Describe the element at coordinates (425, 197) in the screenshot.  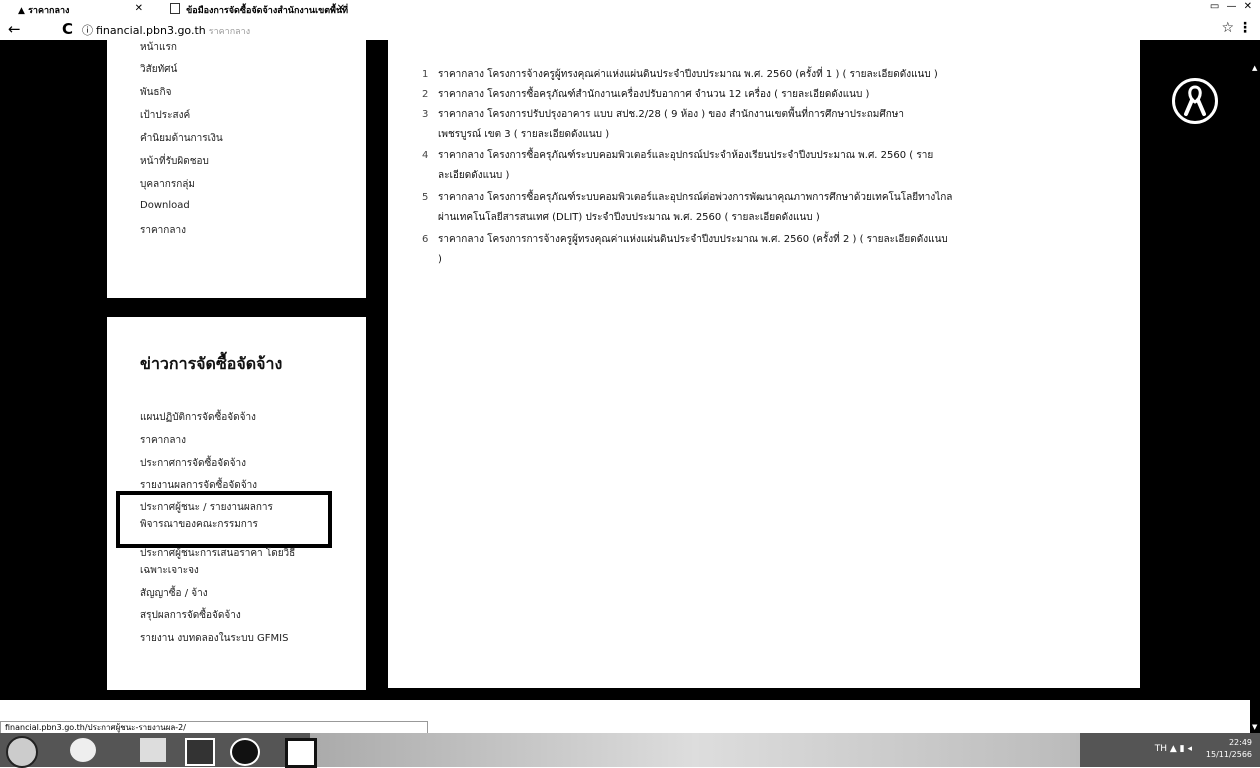
I see `item-number: 5` at that location.